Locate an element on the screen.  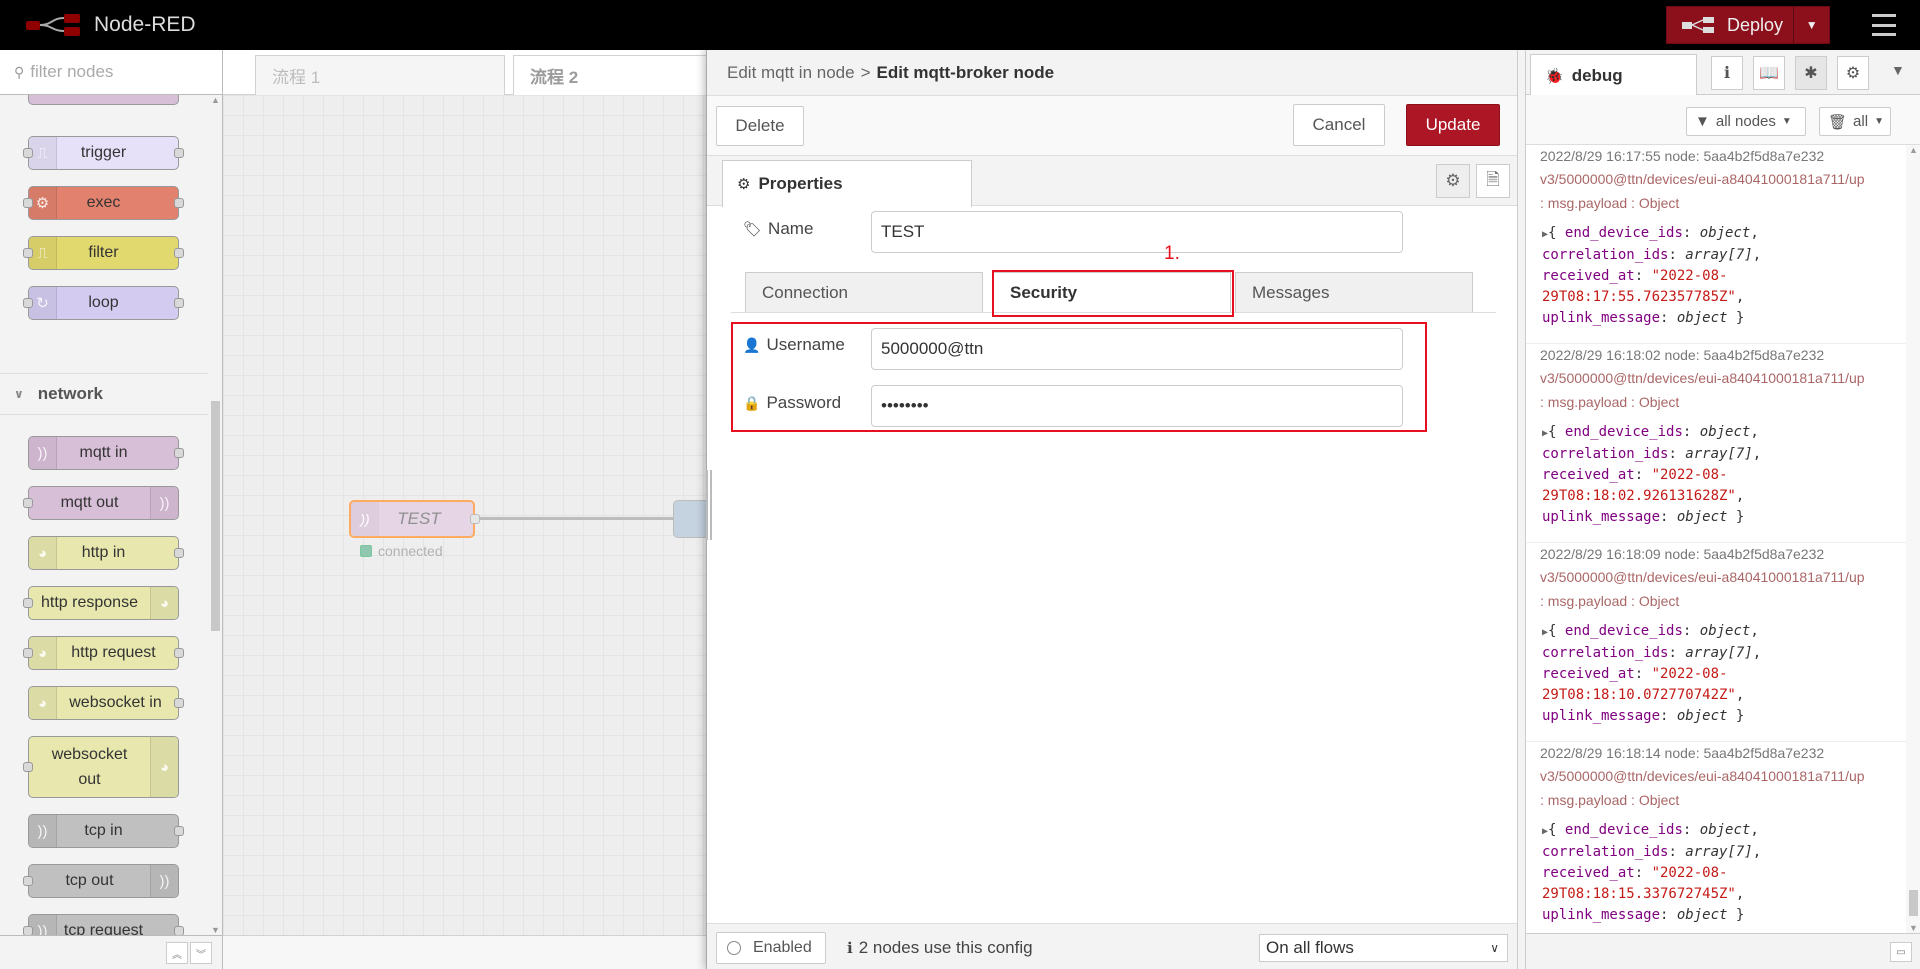
palette-node-mqtt-out: )) mqtt out is located at coordinates (101, 503).